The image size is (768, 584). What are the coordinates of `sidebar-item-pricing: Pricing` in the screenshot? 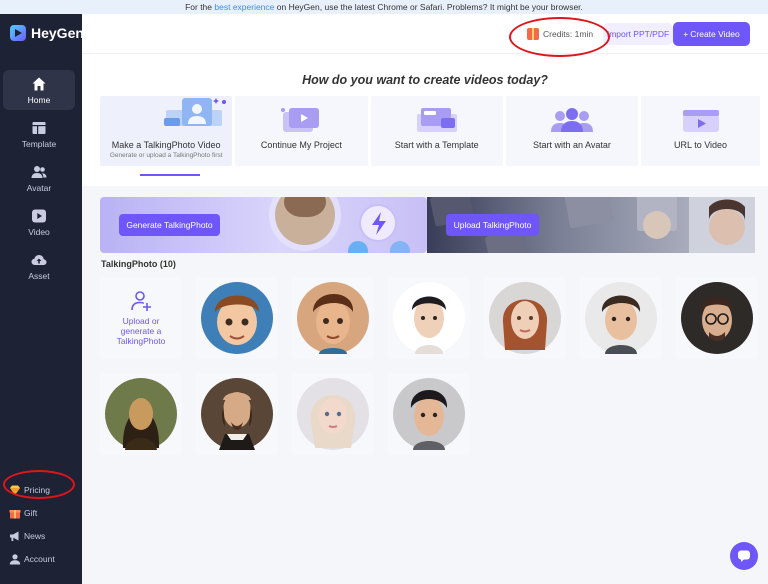 It's located at (41, 489).